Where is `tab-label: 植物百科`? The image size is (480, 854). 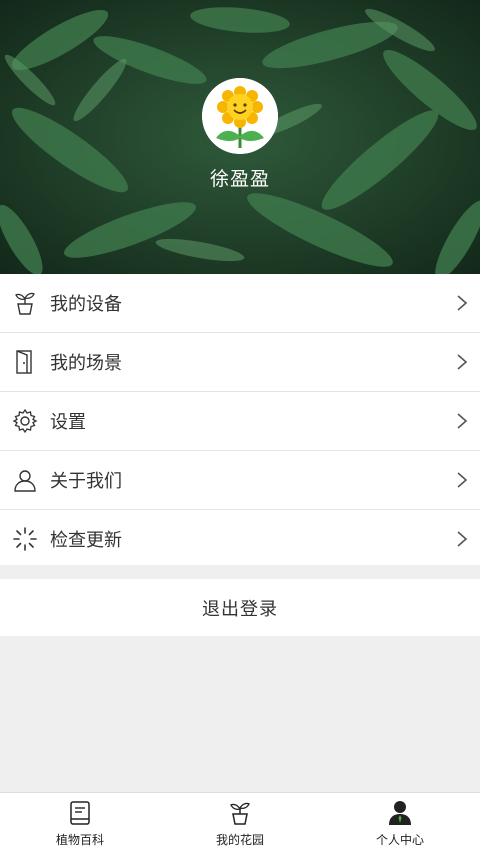
tab-label: 植物百科 is located at coordinates (79, 840).